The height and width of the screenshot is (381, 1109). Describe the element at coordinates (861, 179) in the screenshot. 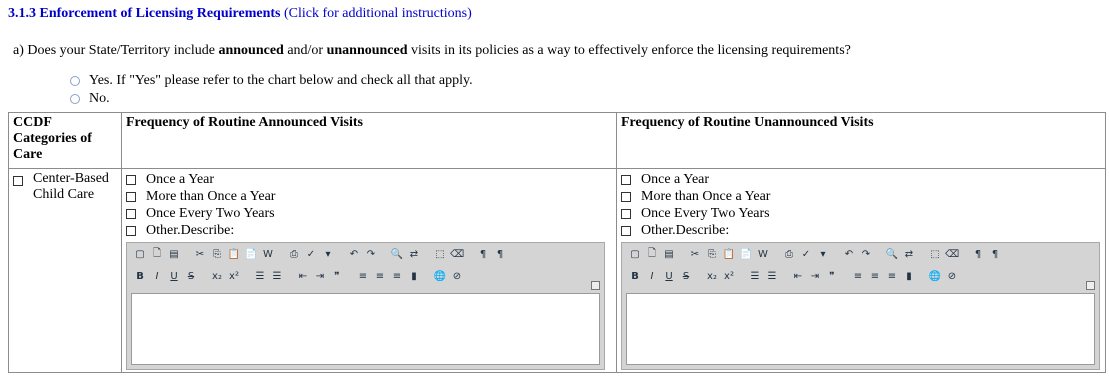

I see `unannounced-option-1: Once a Year` at that location.